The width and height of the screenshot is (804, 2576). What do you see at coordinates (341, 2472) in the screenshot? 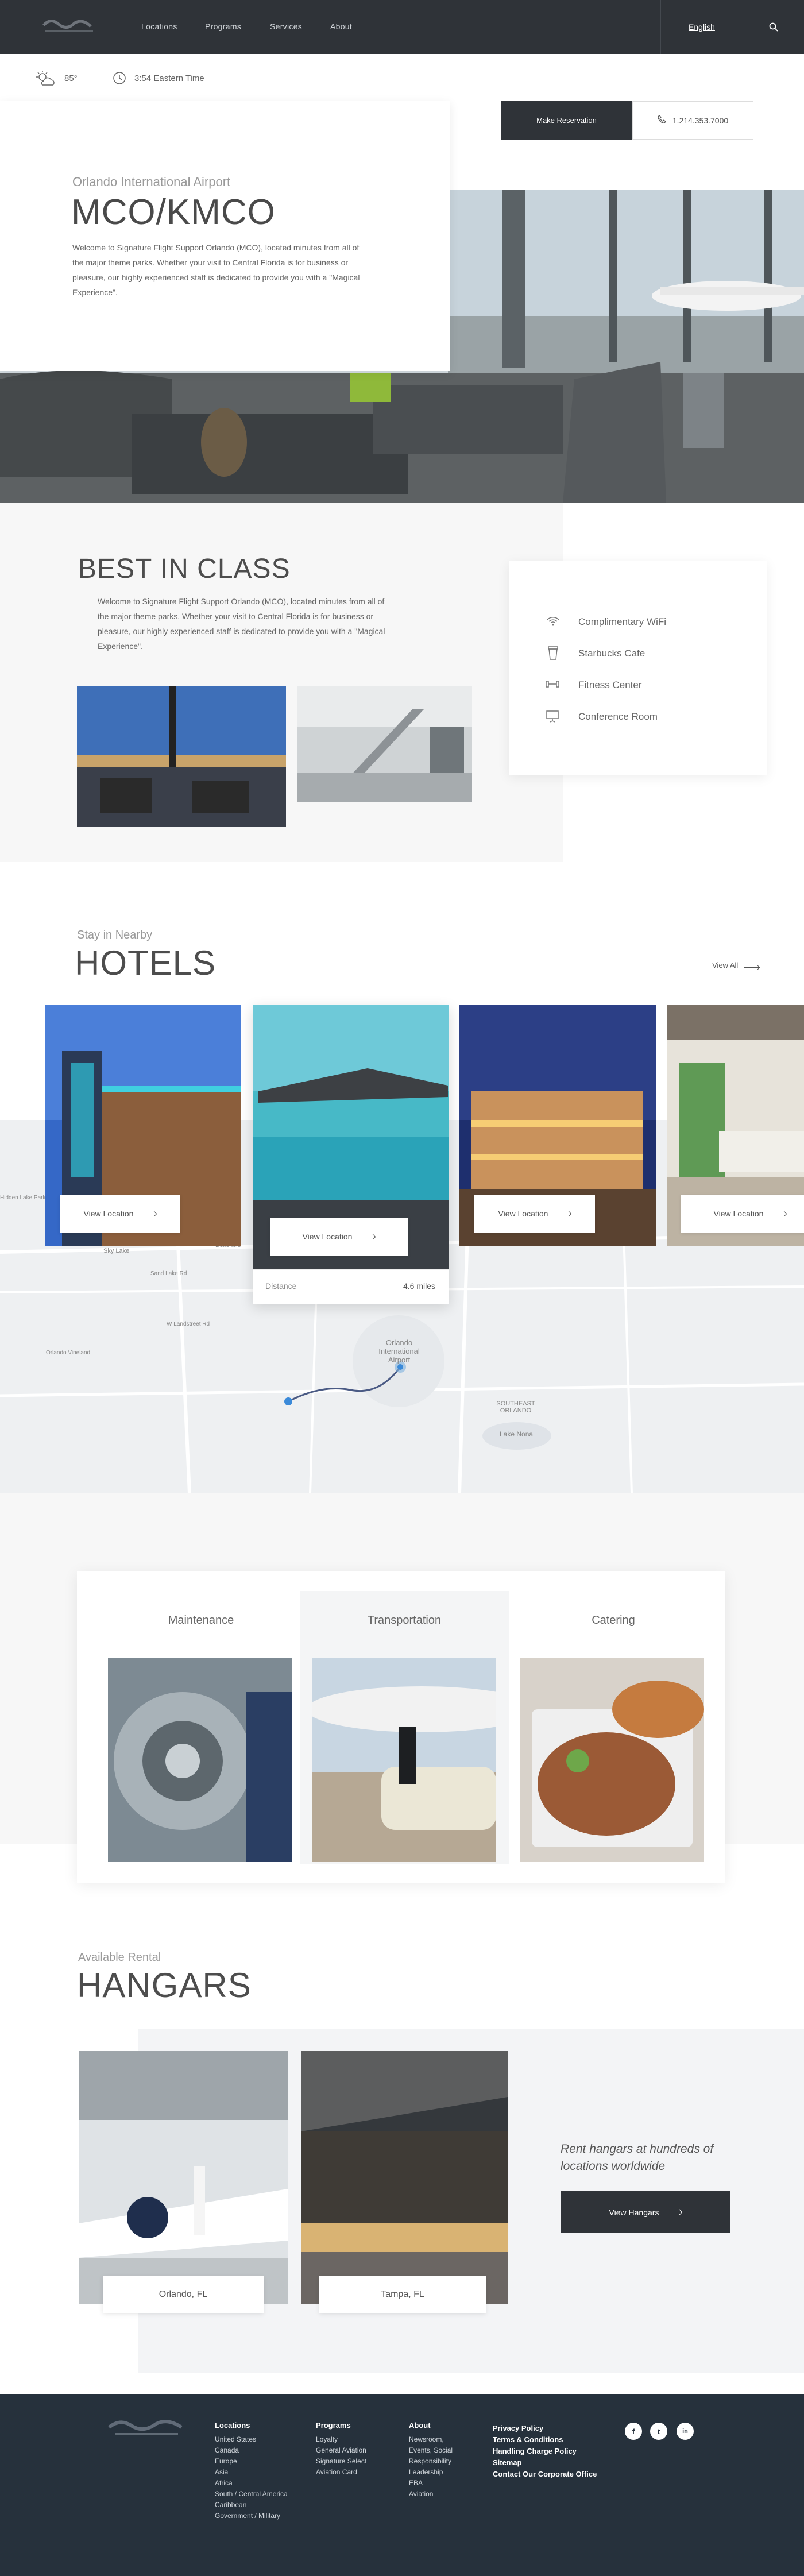
I see `footer-link: Aviation Card` at bounding box center [341, 2472].